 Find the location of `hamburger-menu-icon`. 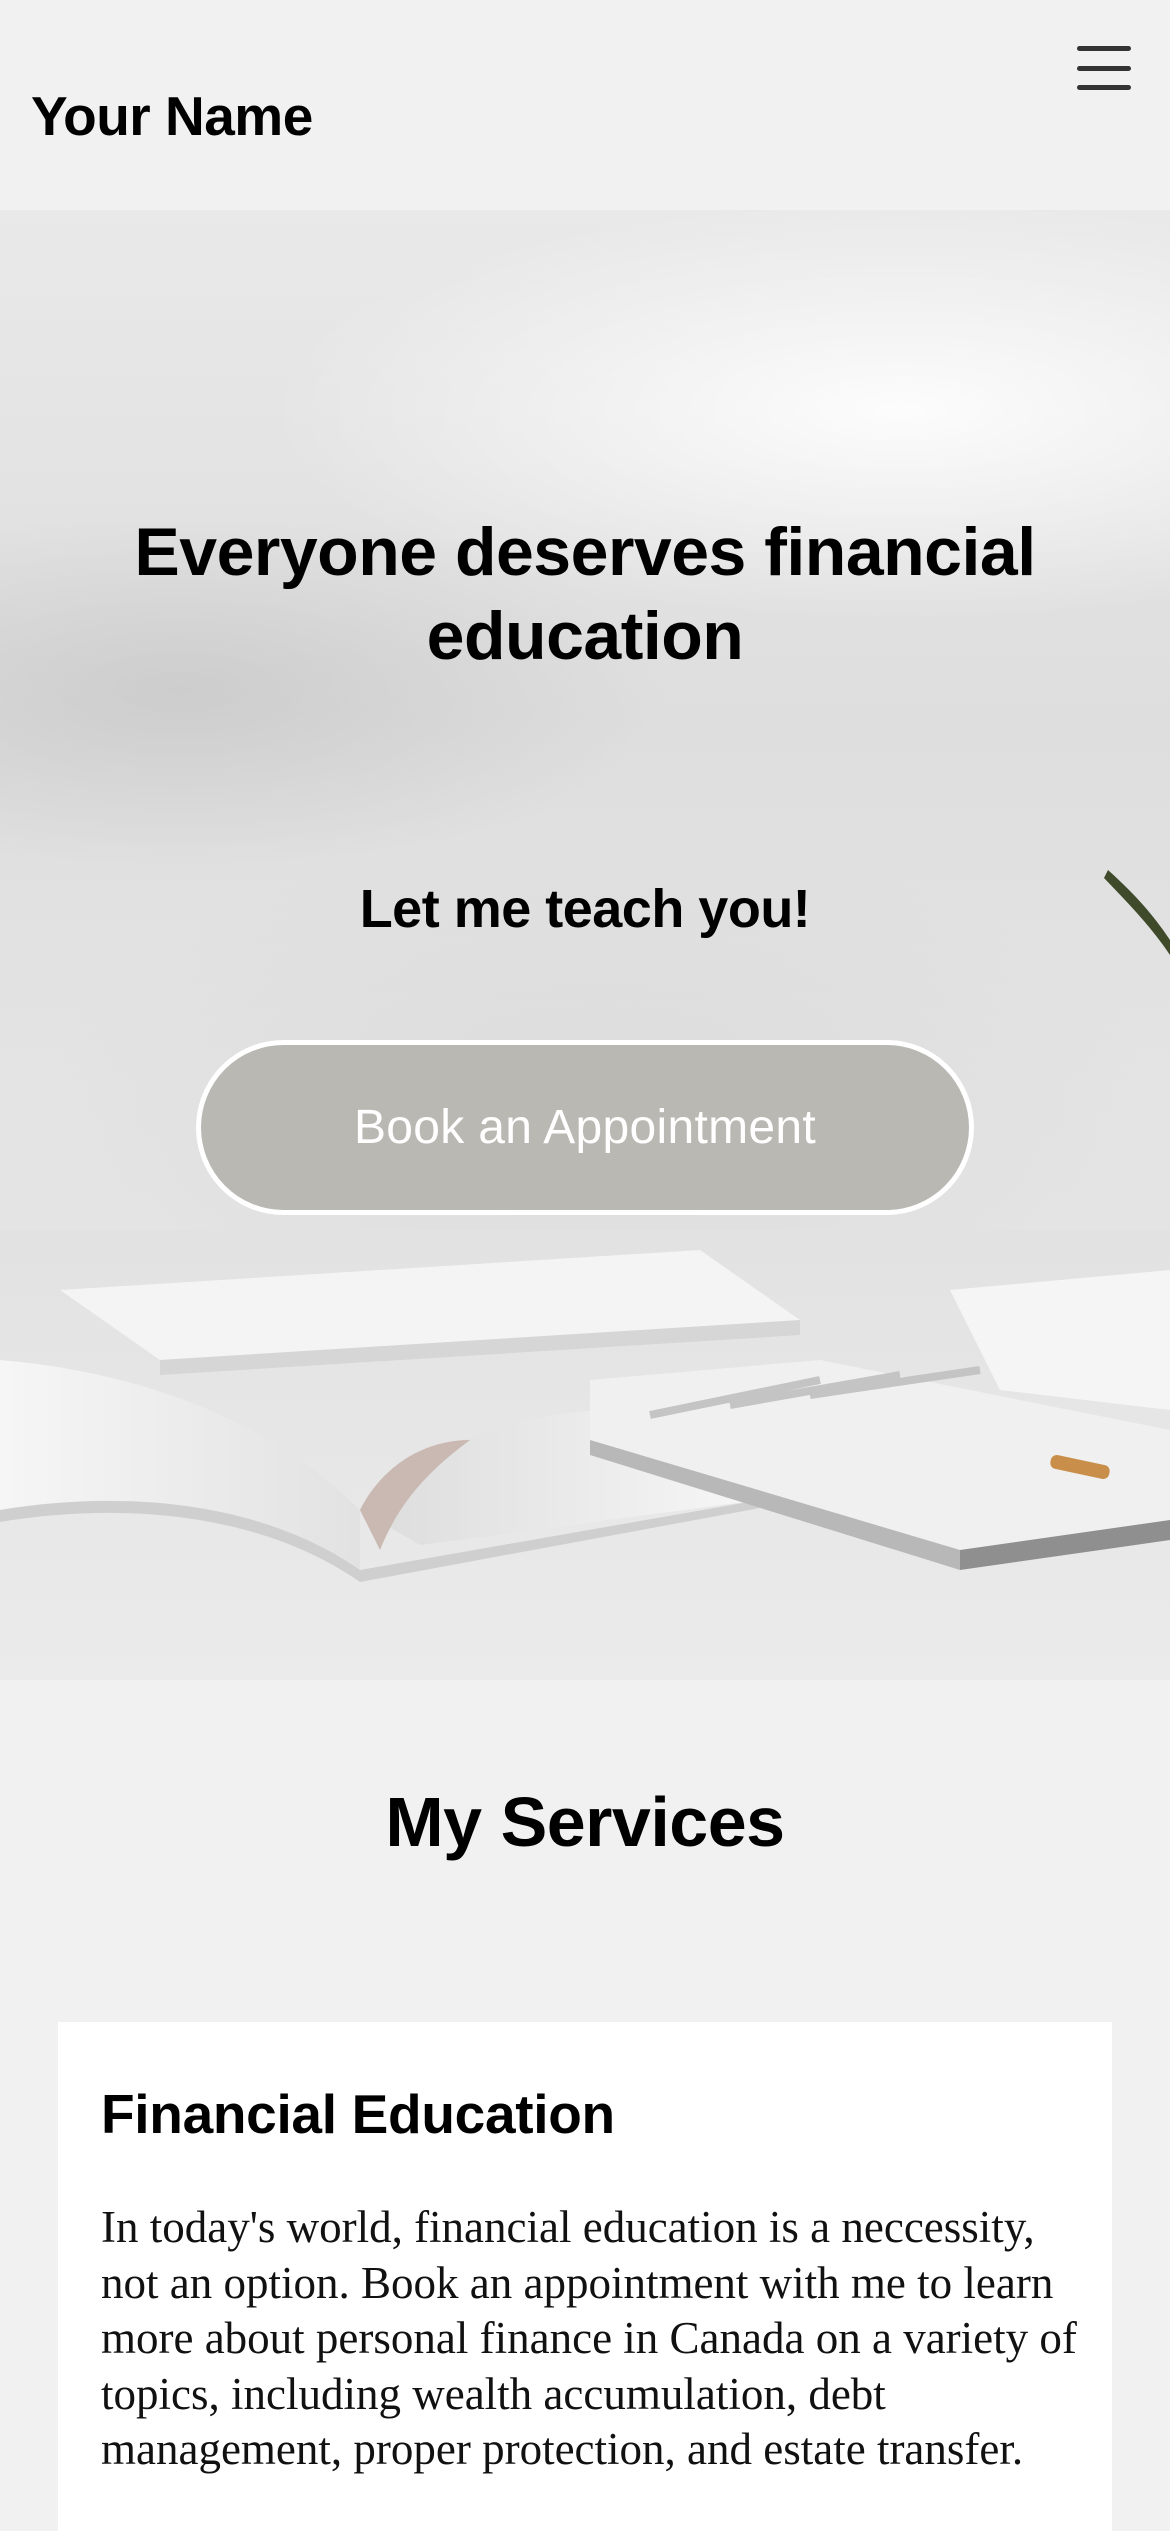

hamburger-menu-icon is located at coordinates (1104, 68).